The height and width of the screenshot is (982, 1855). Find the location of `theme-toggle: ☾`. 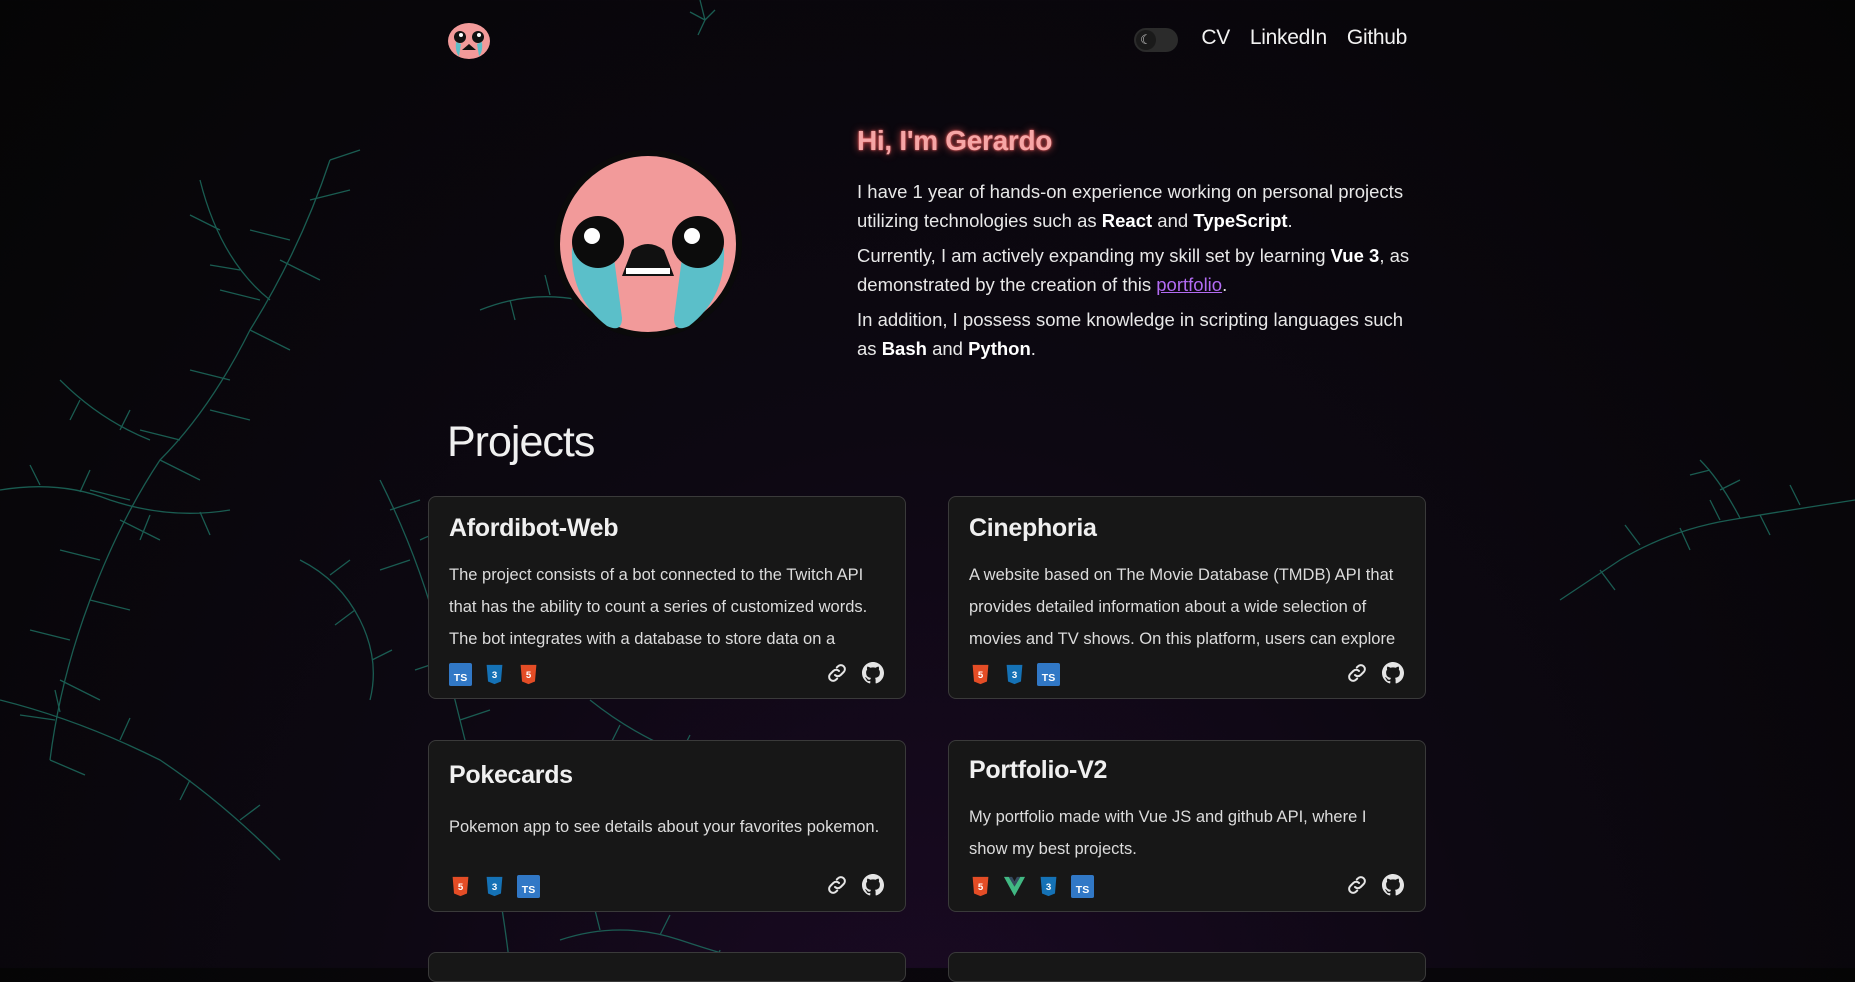

theme-toggle: ☾ is located at coordinates (1156, 40).